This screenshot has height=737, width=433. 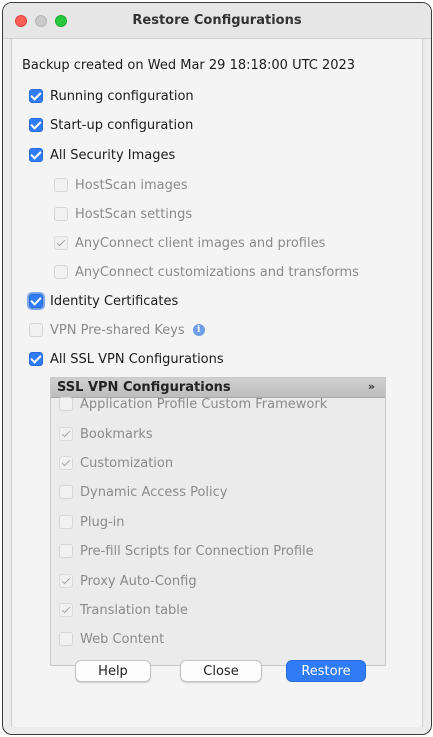 What do you see at coordinates (198, 330) in the screenshot?
I see `info-icon: i` at bounding box center [198, 330].